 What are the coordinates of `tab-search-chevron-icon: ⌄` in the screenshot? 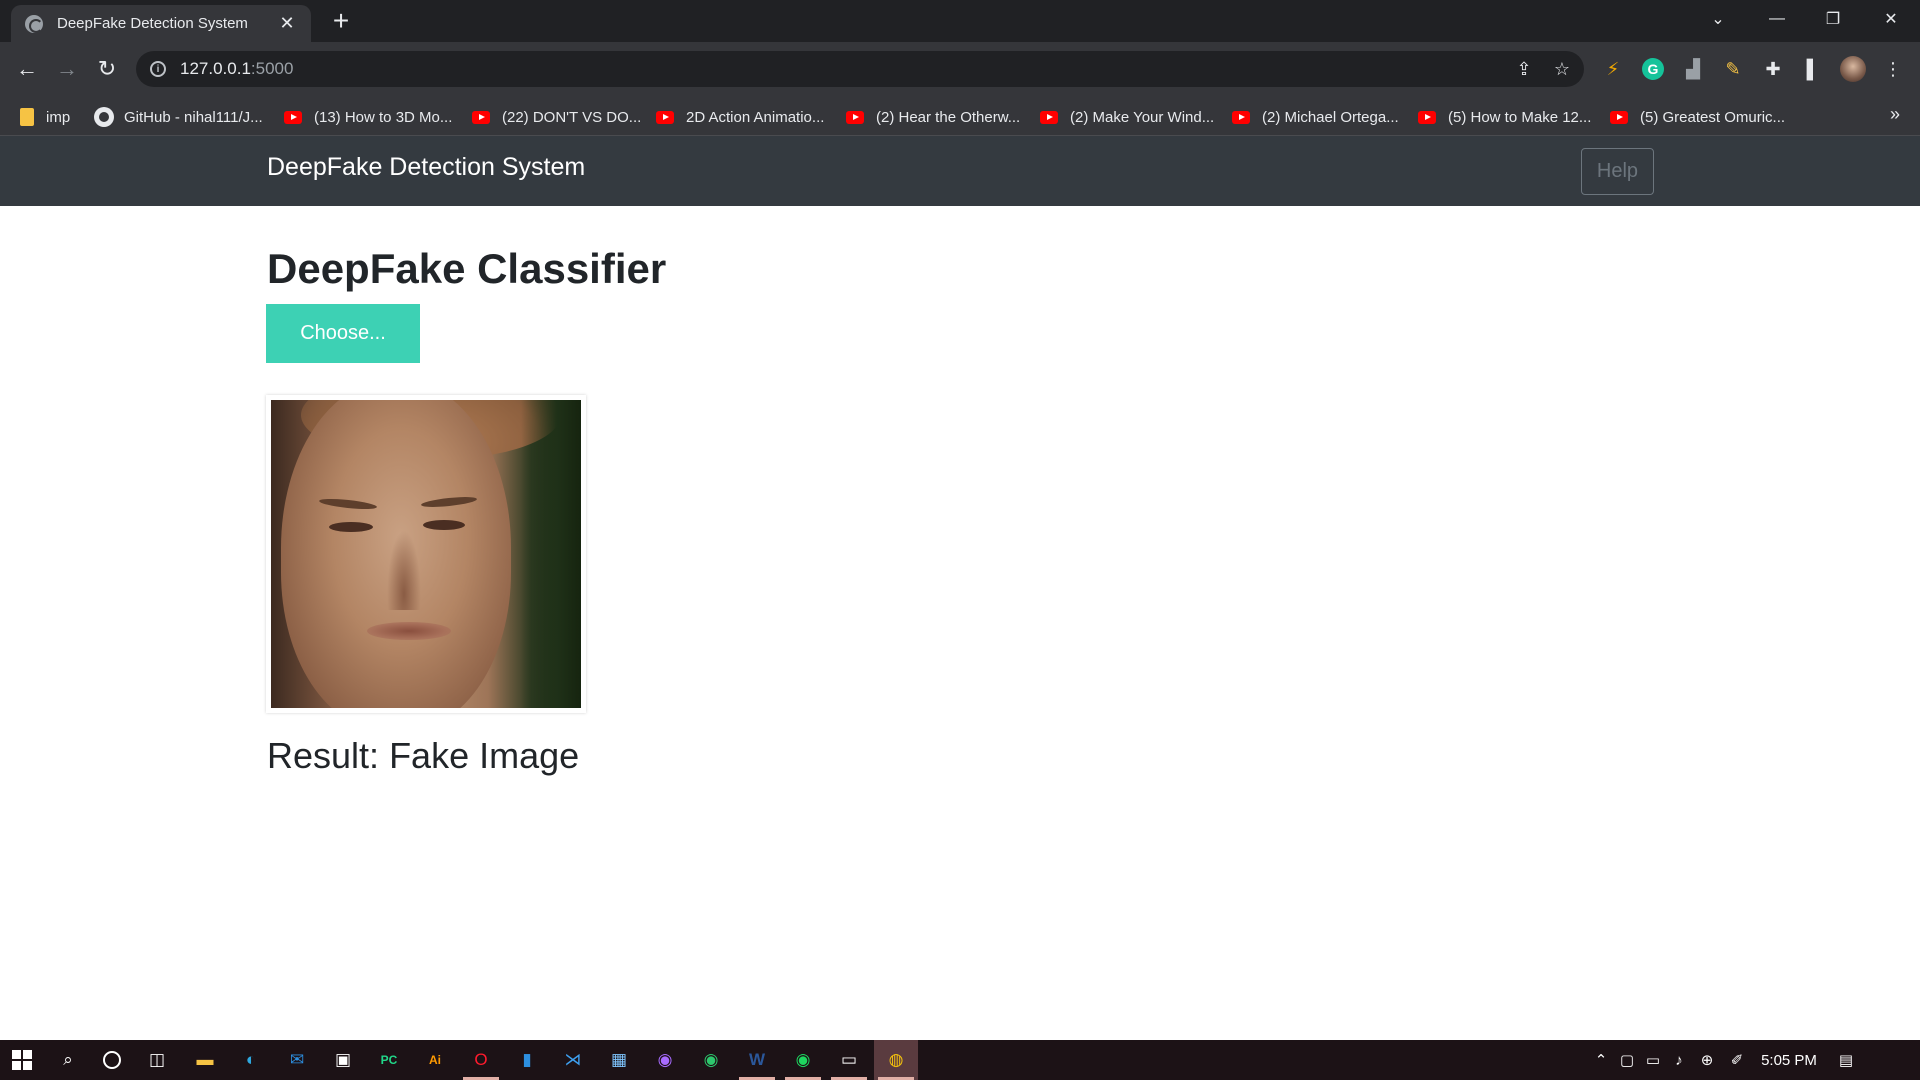 It's located at (1718, 19).